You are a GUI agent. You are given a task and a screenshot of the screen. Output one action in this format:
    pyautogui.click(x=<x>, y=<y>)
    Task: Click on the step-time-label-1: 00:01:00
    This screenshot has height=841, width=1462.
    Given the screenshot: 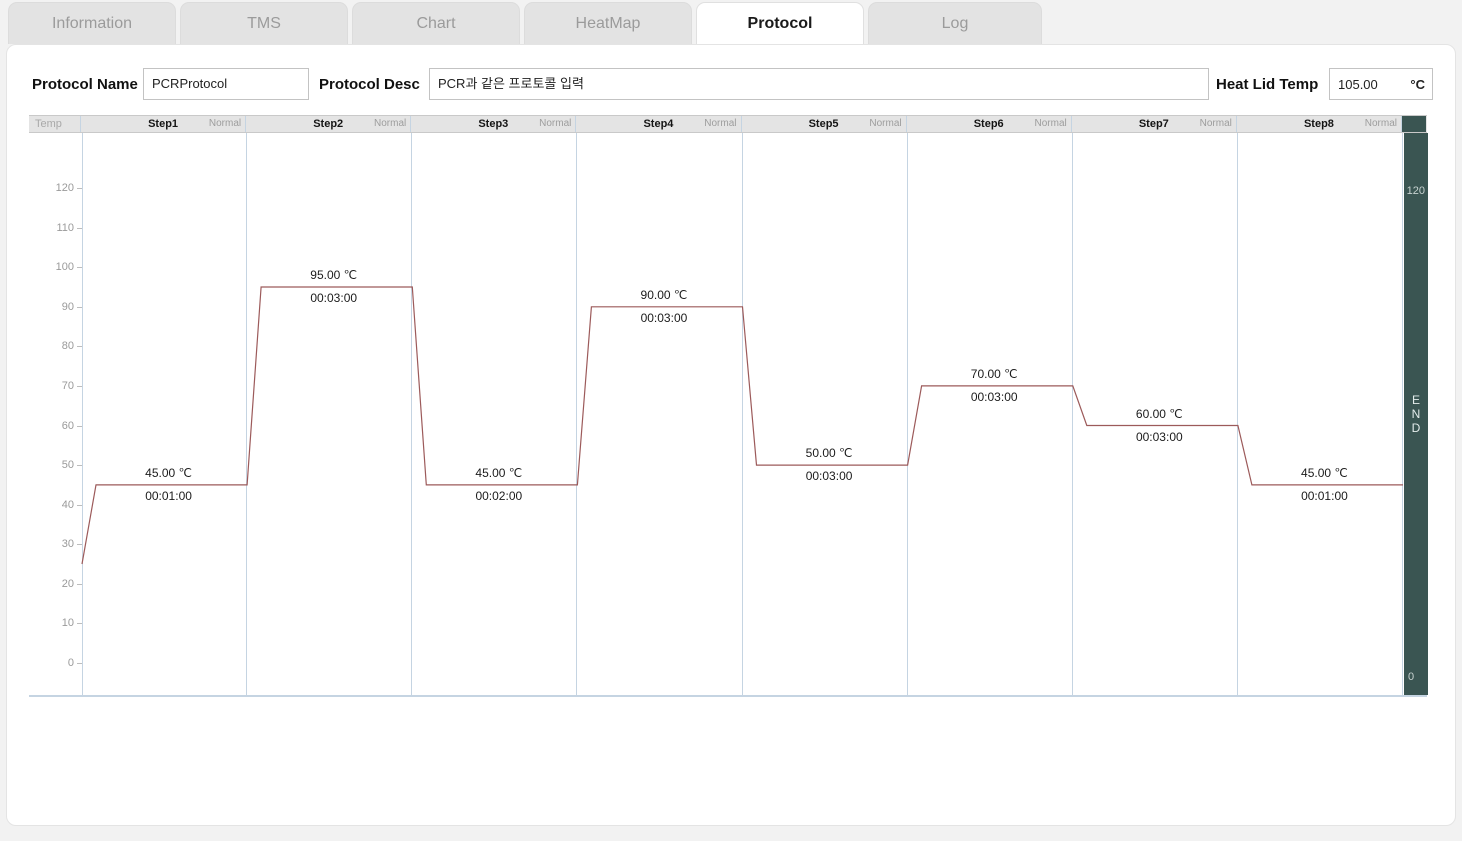 What is the action you would take?
    pyautogui.click(x=168, y=495)
    